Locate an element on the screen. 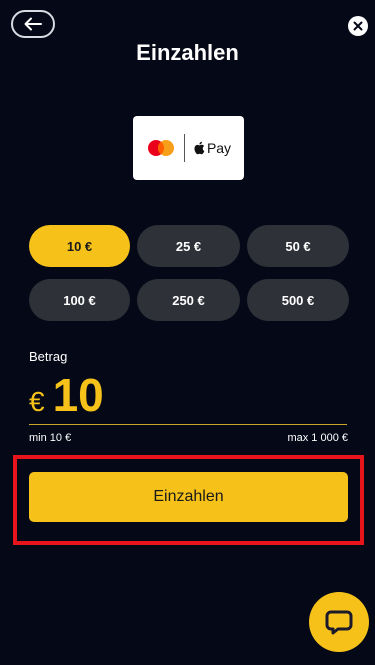 Image resolution: width=375 pixels, height=665 pixels. amount-field: € 10 is located at coordinates (188, 398).